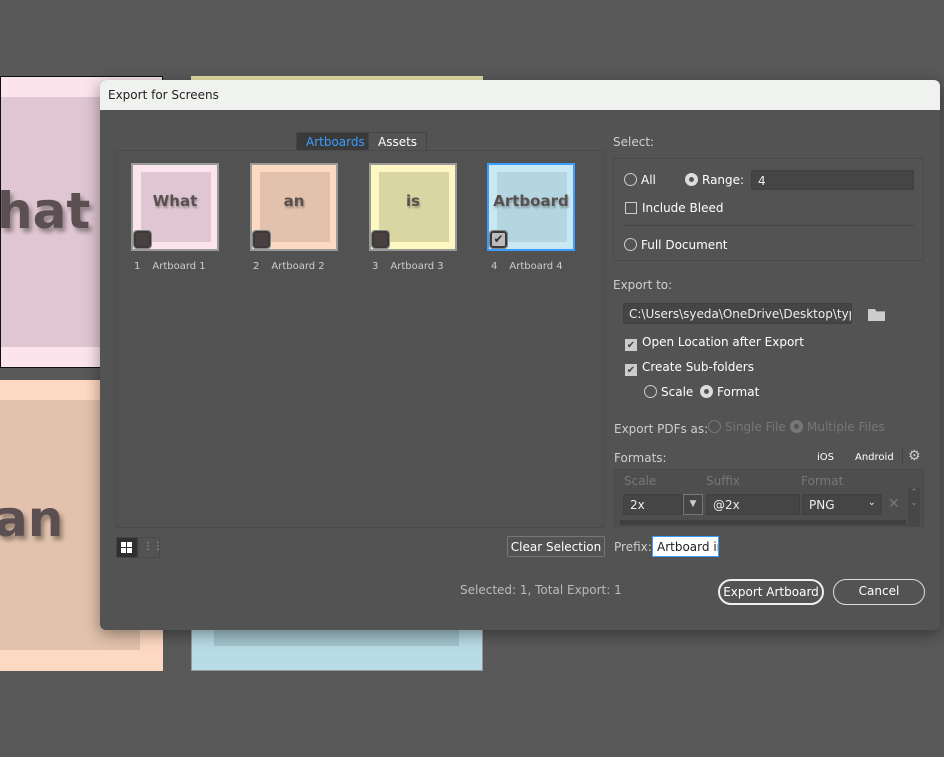 This screenshot has height=757, width=944. I want to click on radio-full-document: Full Document, so click(676, 245).